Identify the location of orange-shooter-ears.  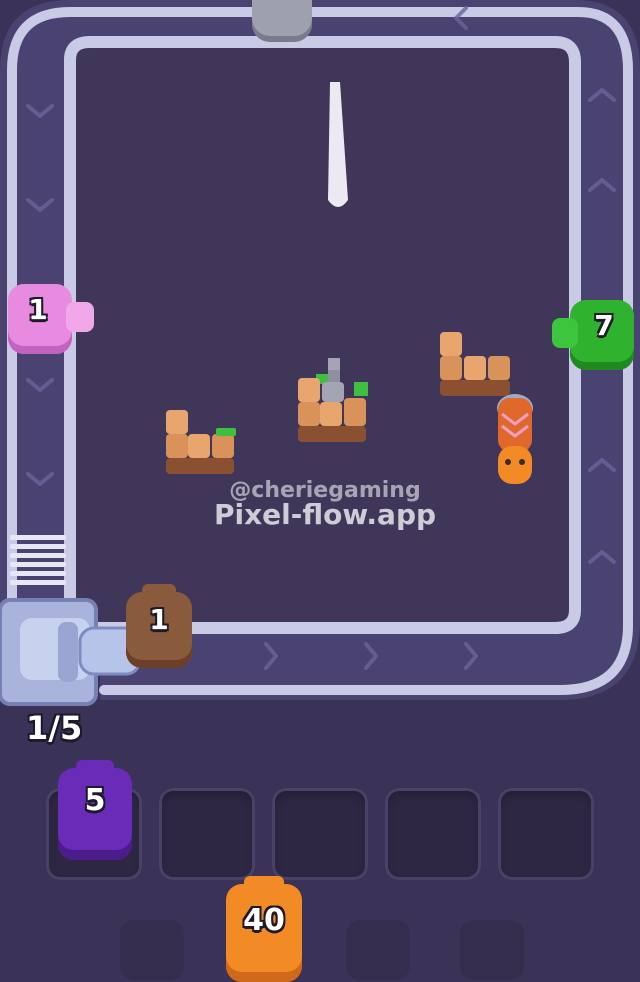
(264, 883).